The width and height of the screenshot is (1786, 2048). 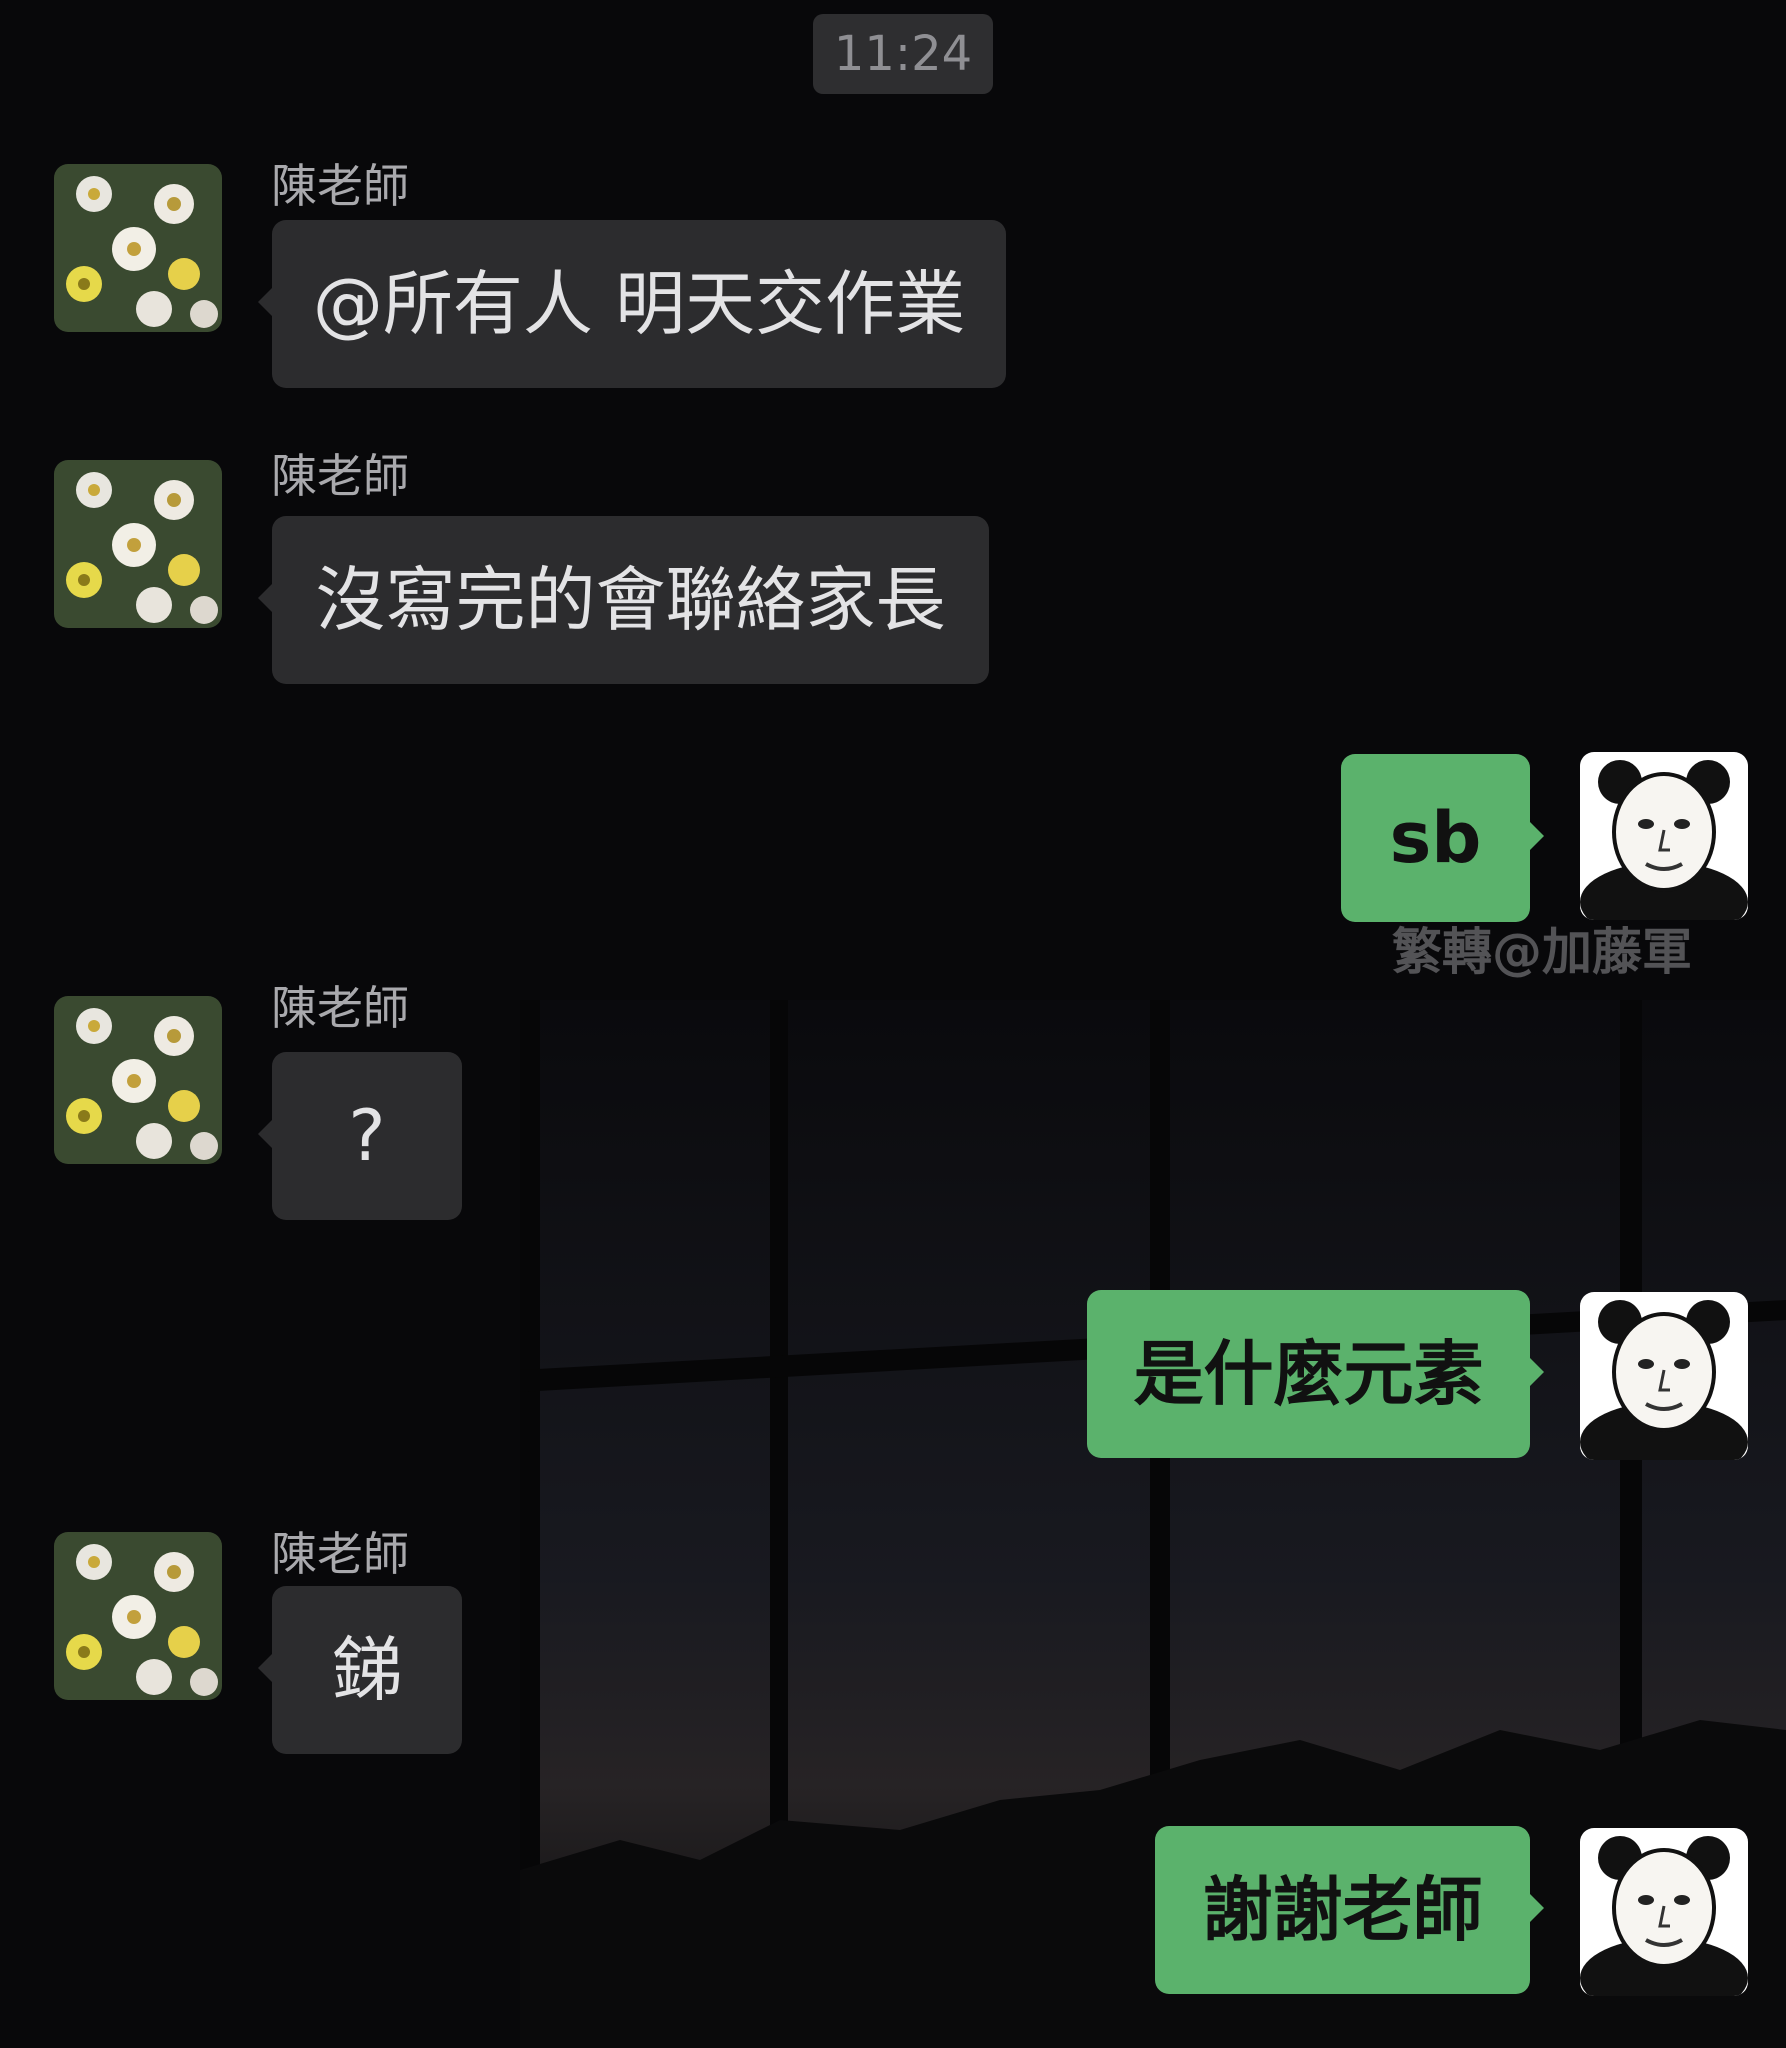 I want to click on watermark-text: 繁轉@加藤軍, so click(x=1542, y=952).